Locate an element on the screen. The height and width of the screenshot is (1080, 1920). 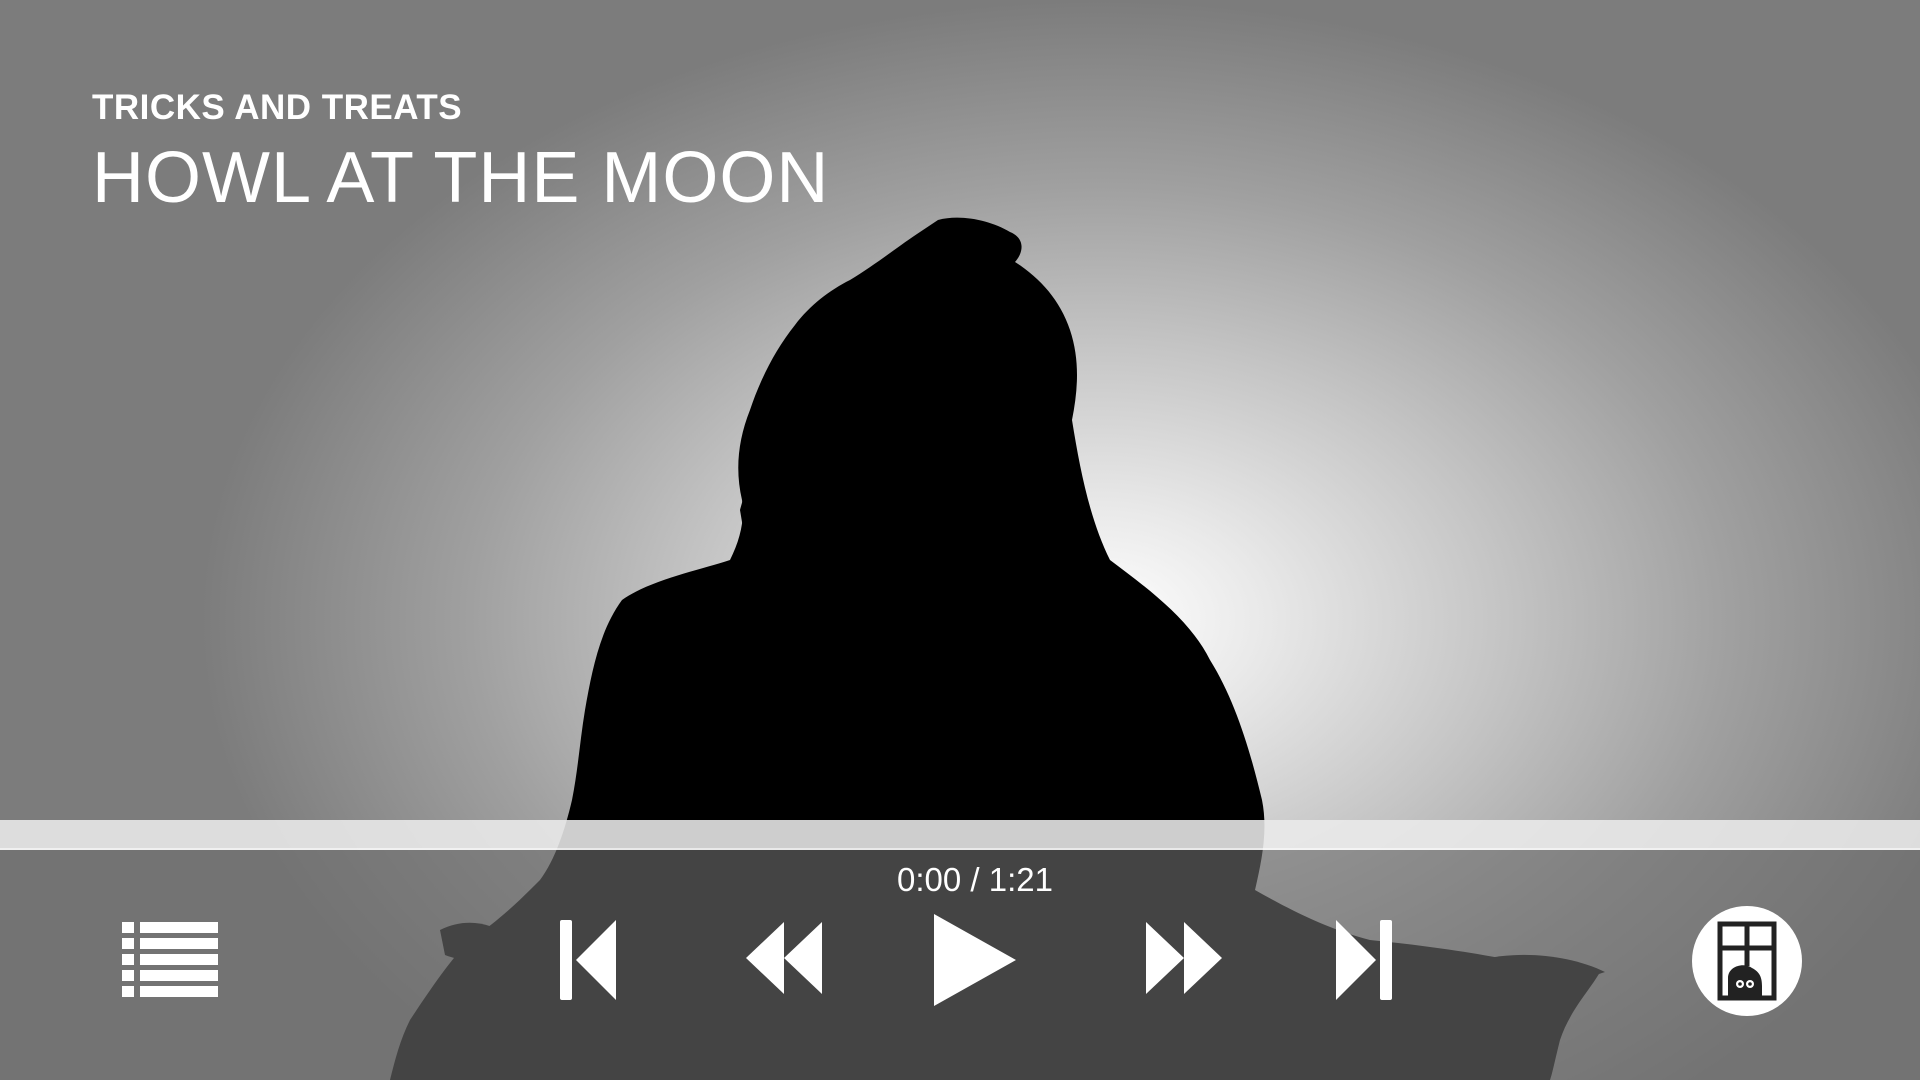
previous-track-button is located at coordinates (588, 960).